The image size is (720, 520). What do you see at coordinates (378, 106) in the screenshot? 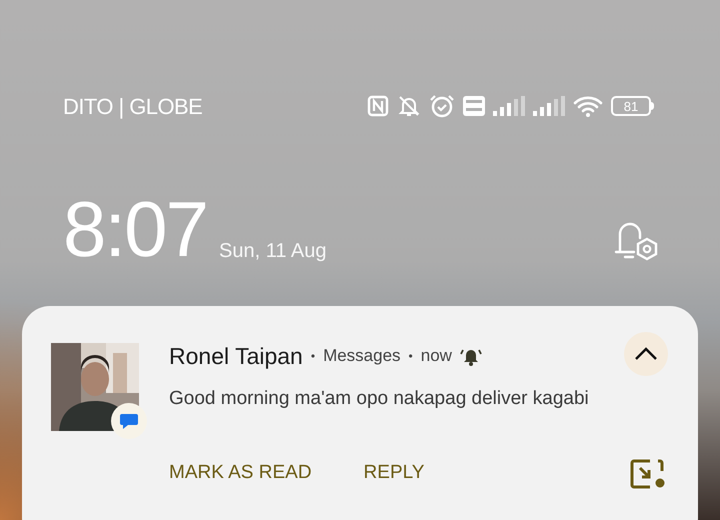
I see `nfc-icon` at bounding box center [378, 106].